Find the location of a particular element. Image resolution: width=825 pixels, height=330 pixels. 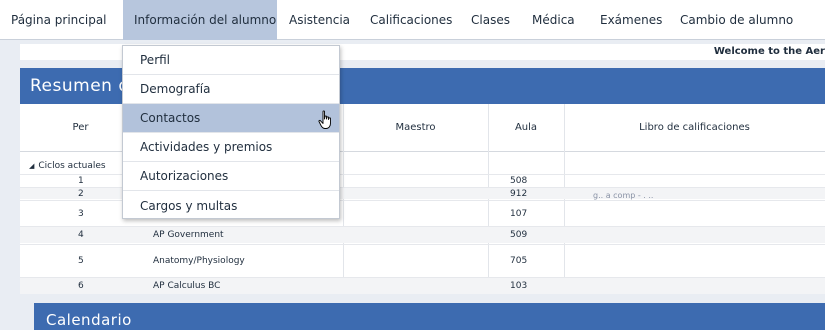

nav-item-attendance: Asistencia is located at coordinates (319, 20).